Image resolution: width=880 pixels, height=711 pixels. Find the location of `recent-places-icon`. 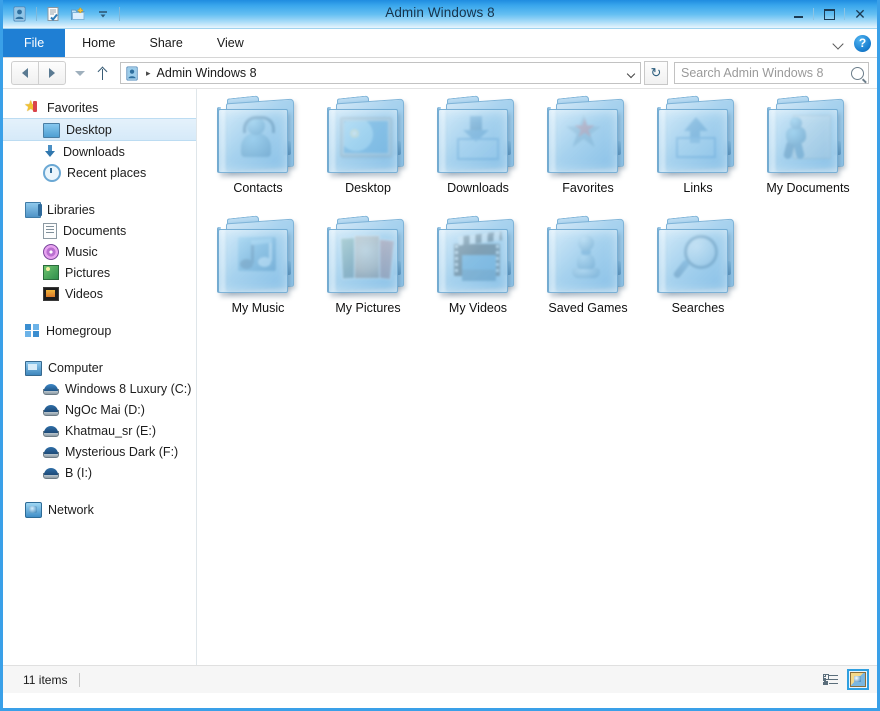

recent-places-icon is located at coordinates (52, 172).